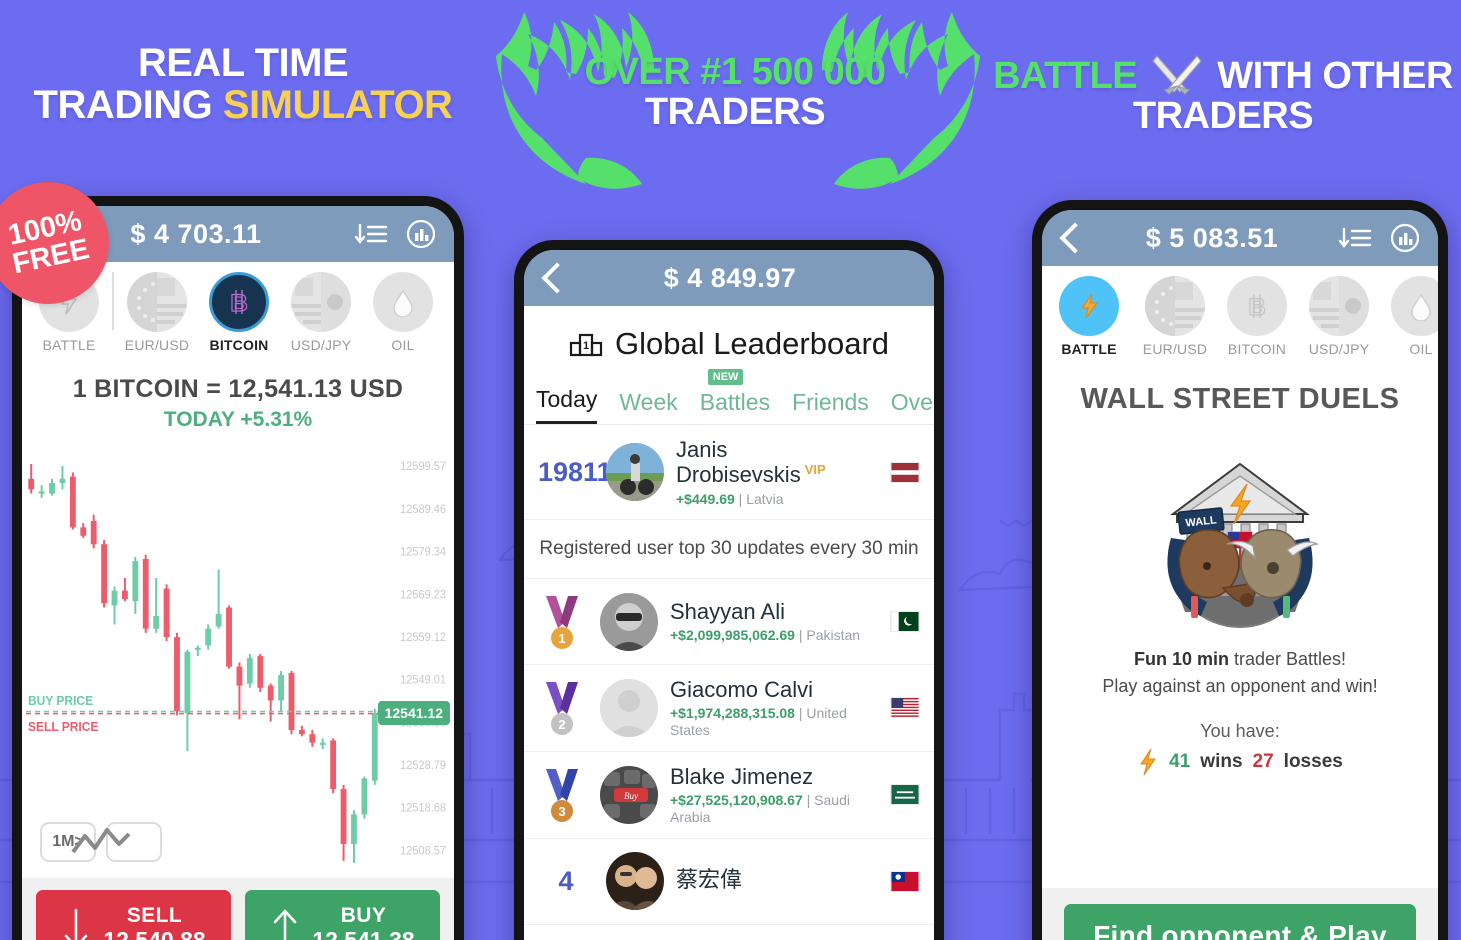  Describe the element at coordinates (830, 406) in the screenshot. I see `tab-friends: Friends` at that location.